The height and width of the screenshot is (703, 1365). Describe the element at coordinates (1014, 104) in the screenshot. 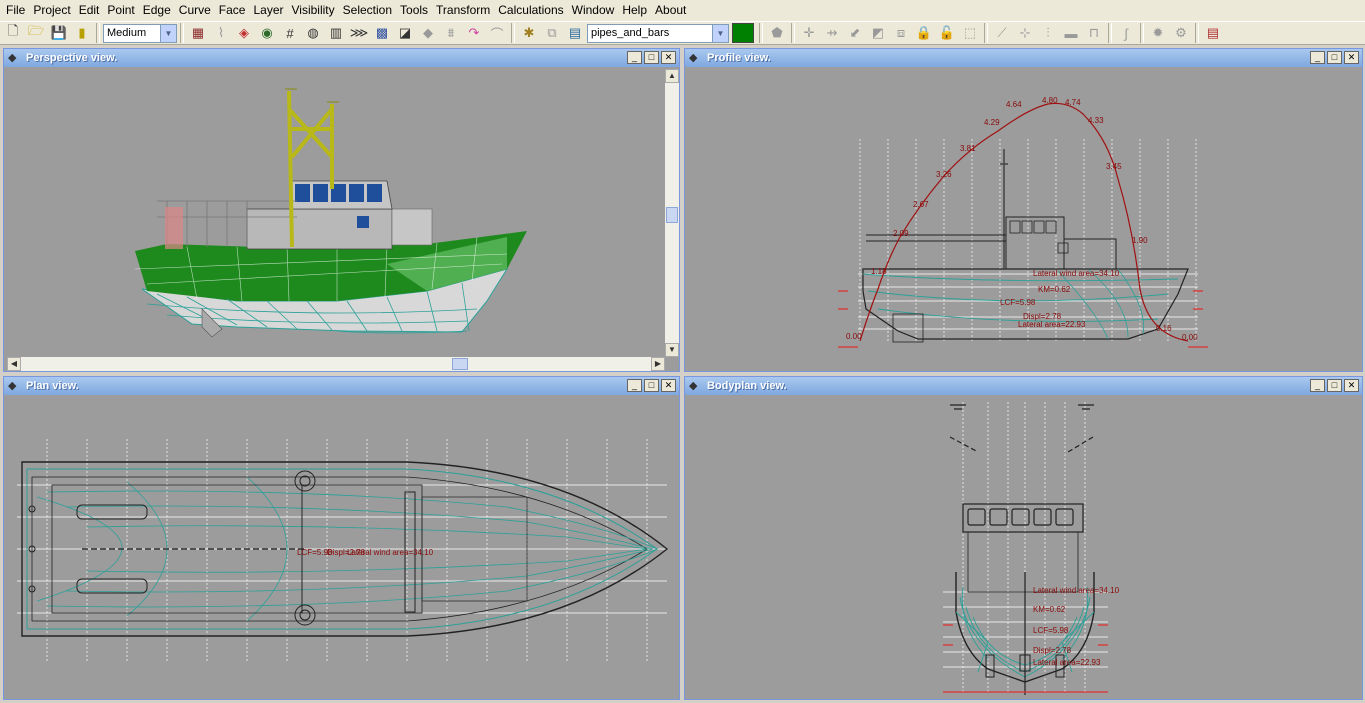

I see `curve-value-label: 4.64` at that location.